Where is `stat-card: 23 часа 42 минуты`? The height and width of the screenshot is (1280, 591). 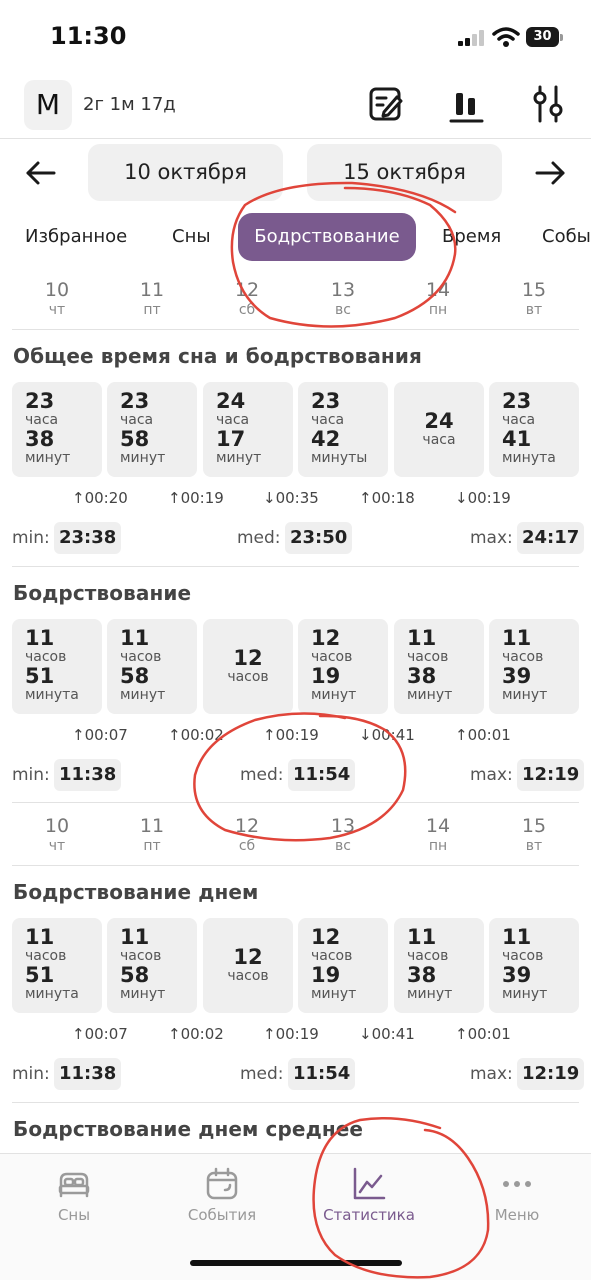
stat-card: 23 часа 42 минуты is located at coordinates (343, 429).